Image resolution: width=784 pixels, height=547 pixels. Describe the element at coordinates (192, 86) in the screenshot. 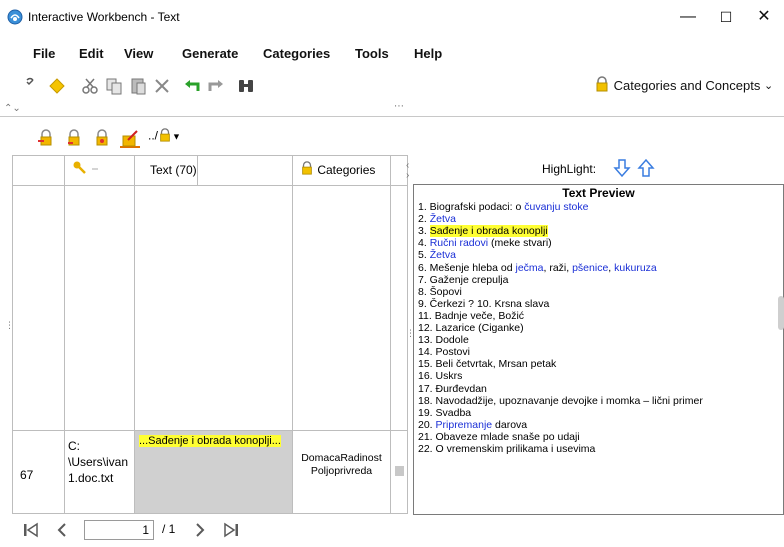

I see `undo-icon` at that location.